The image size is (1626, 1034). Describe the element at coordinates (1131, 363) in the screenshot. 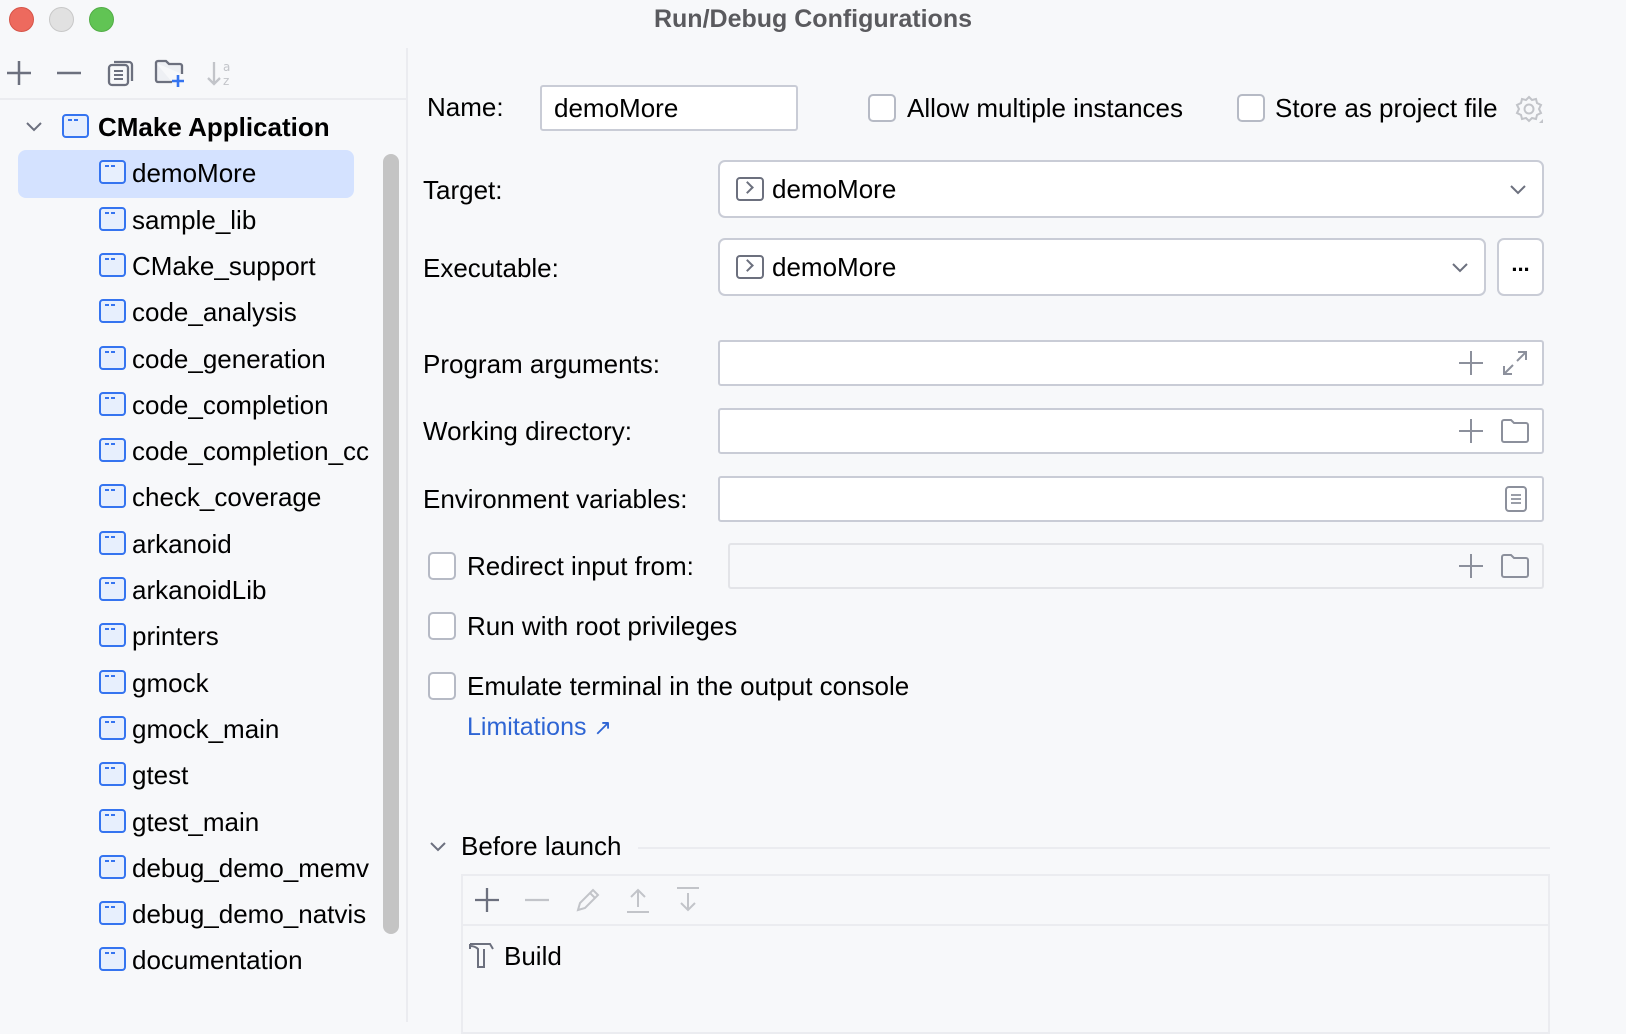

I see `program-arguments-input` at that location.